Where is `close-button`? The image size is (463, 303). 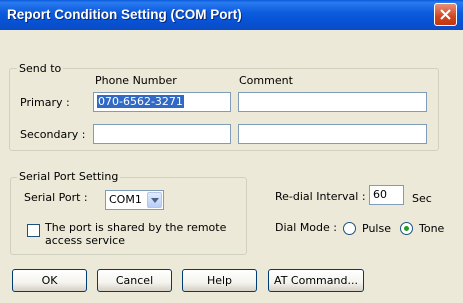 close-button is located at coordinates (445, 14).